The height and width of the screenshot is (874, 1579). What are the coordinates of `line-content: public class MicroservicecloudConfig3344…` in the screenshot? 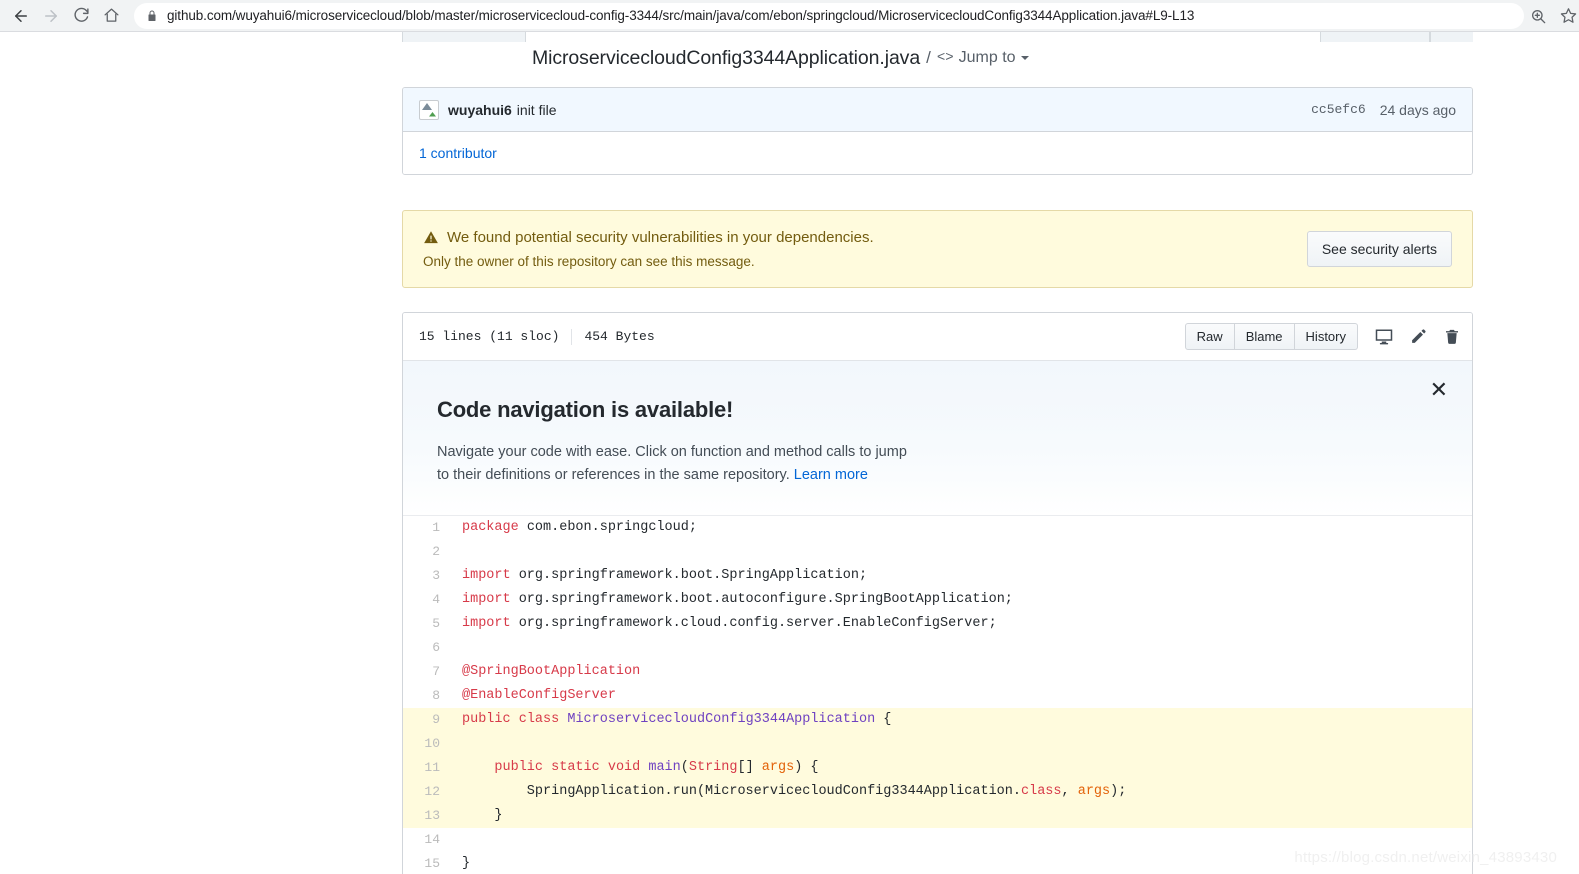 It's located at (961, 720).